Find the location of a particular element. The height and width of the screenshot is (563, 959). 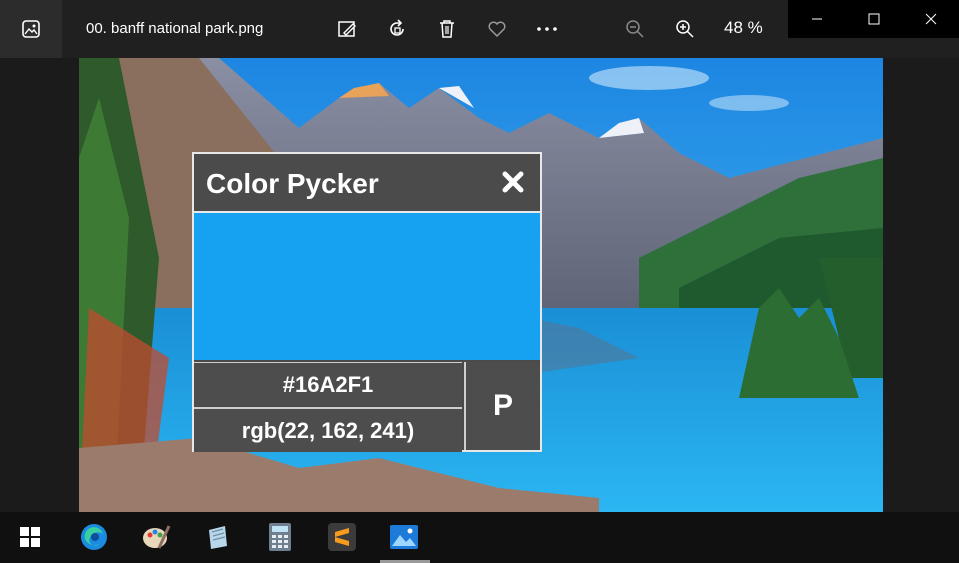

edit-image-icon is located at coordinates (347, 29).